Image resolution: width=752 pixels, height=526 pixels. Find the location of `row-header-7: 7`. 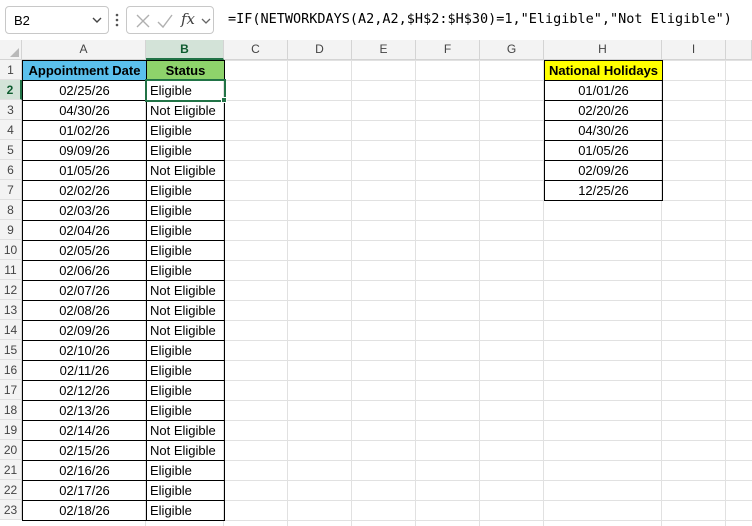

row-header-7: 7 is located at coordinates (11, 190).